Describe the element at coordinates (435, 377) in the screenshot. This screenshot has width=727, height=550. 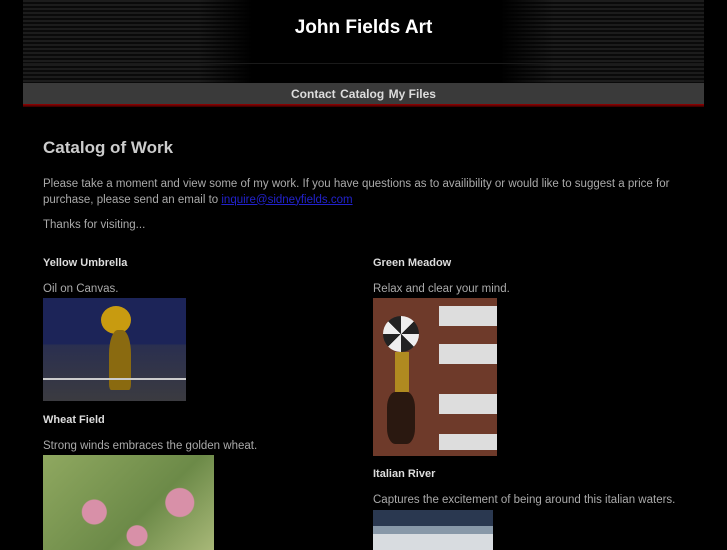
I see `green-meadow-image` at that location.